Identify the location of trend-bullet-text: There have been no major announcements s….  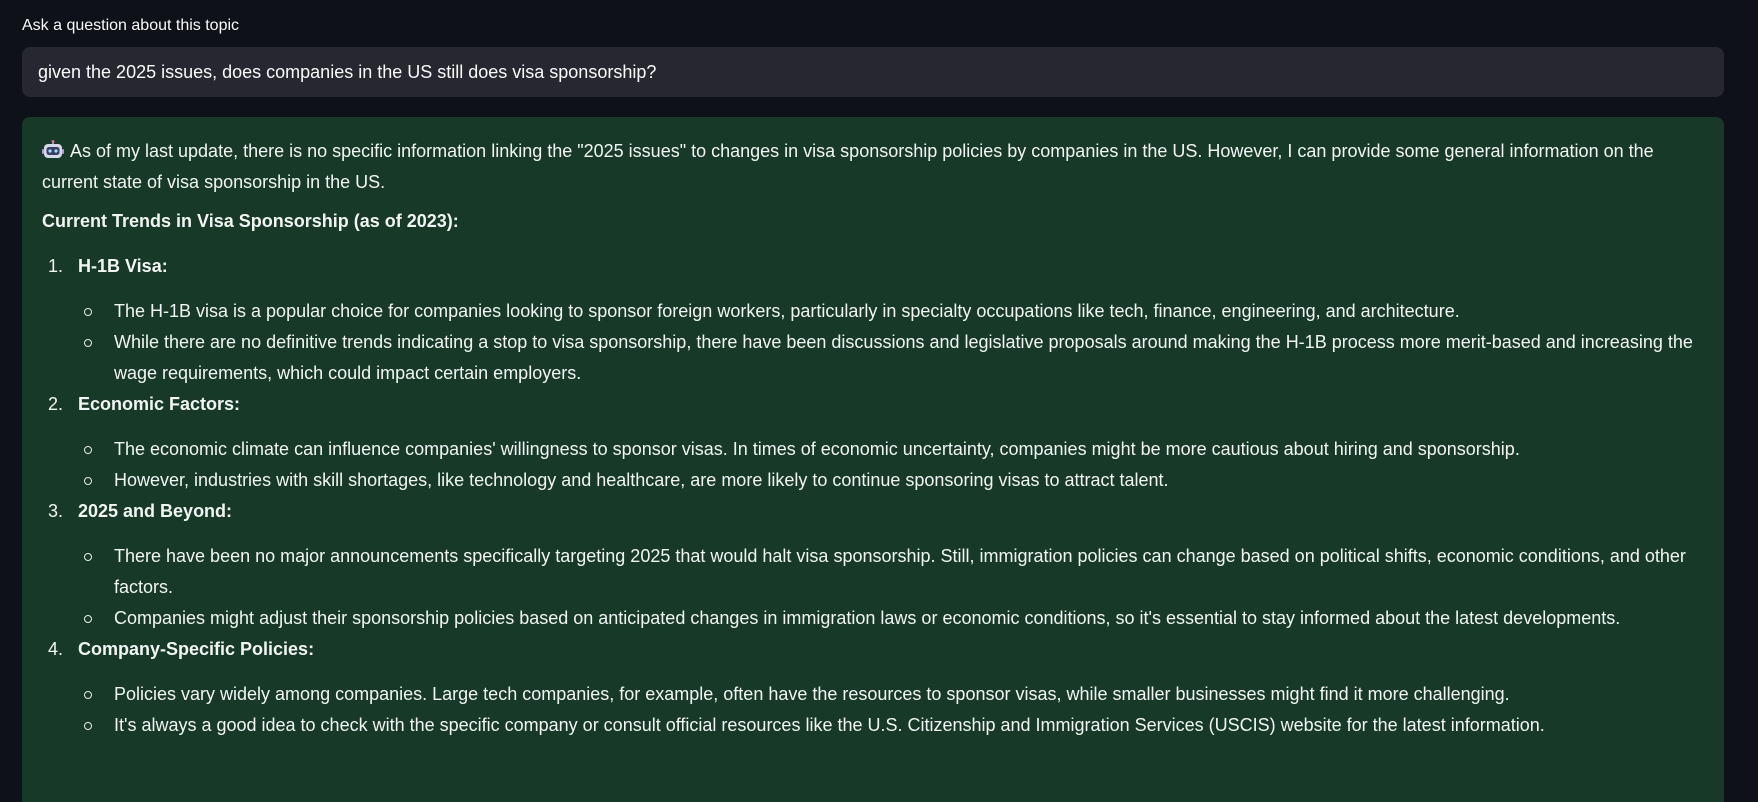
(900, 571).